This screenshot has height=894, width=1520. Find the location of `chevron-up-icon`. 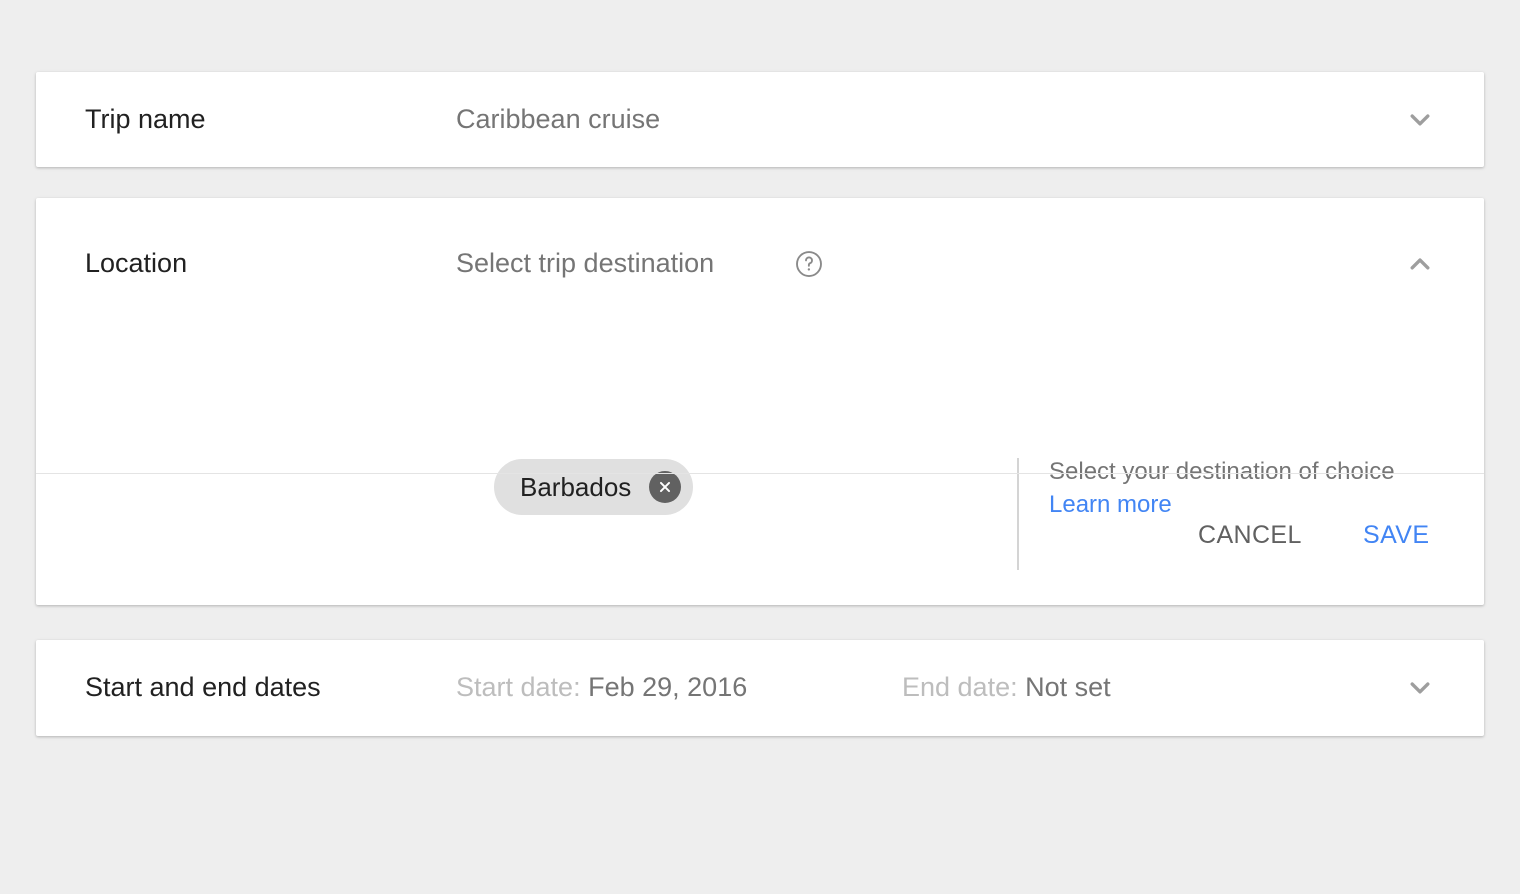

chevron-up-icon is located at coordinates (1420, 264).